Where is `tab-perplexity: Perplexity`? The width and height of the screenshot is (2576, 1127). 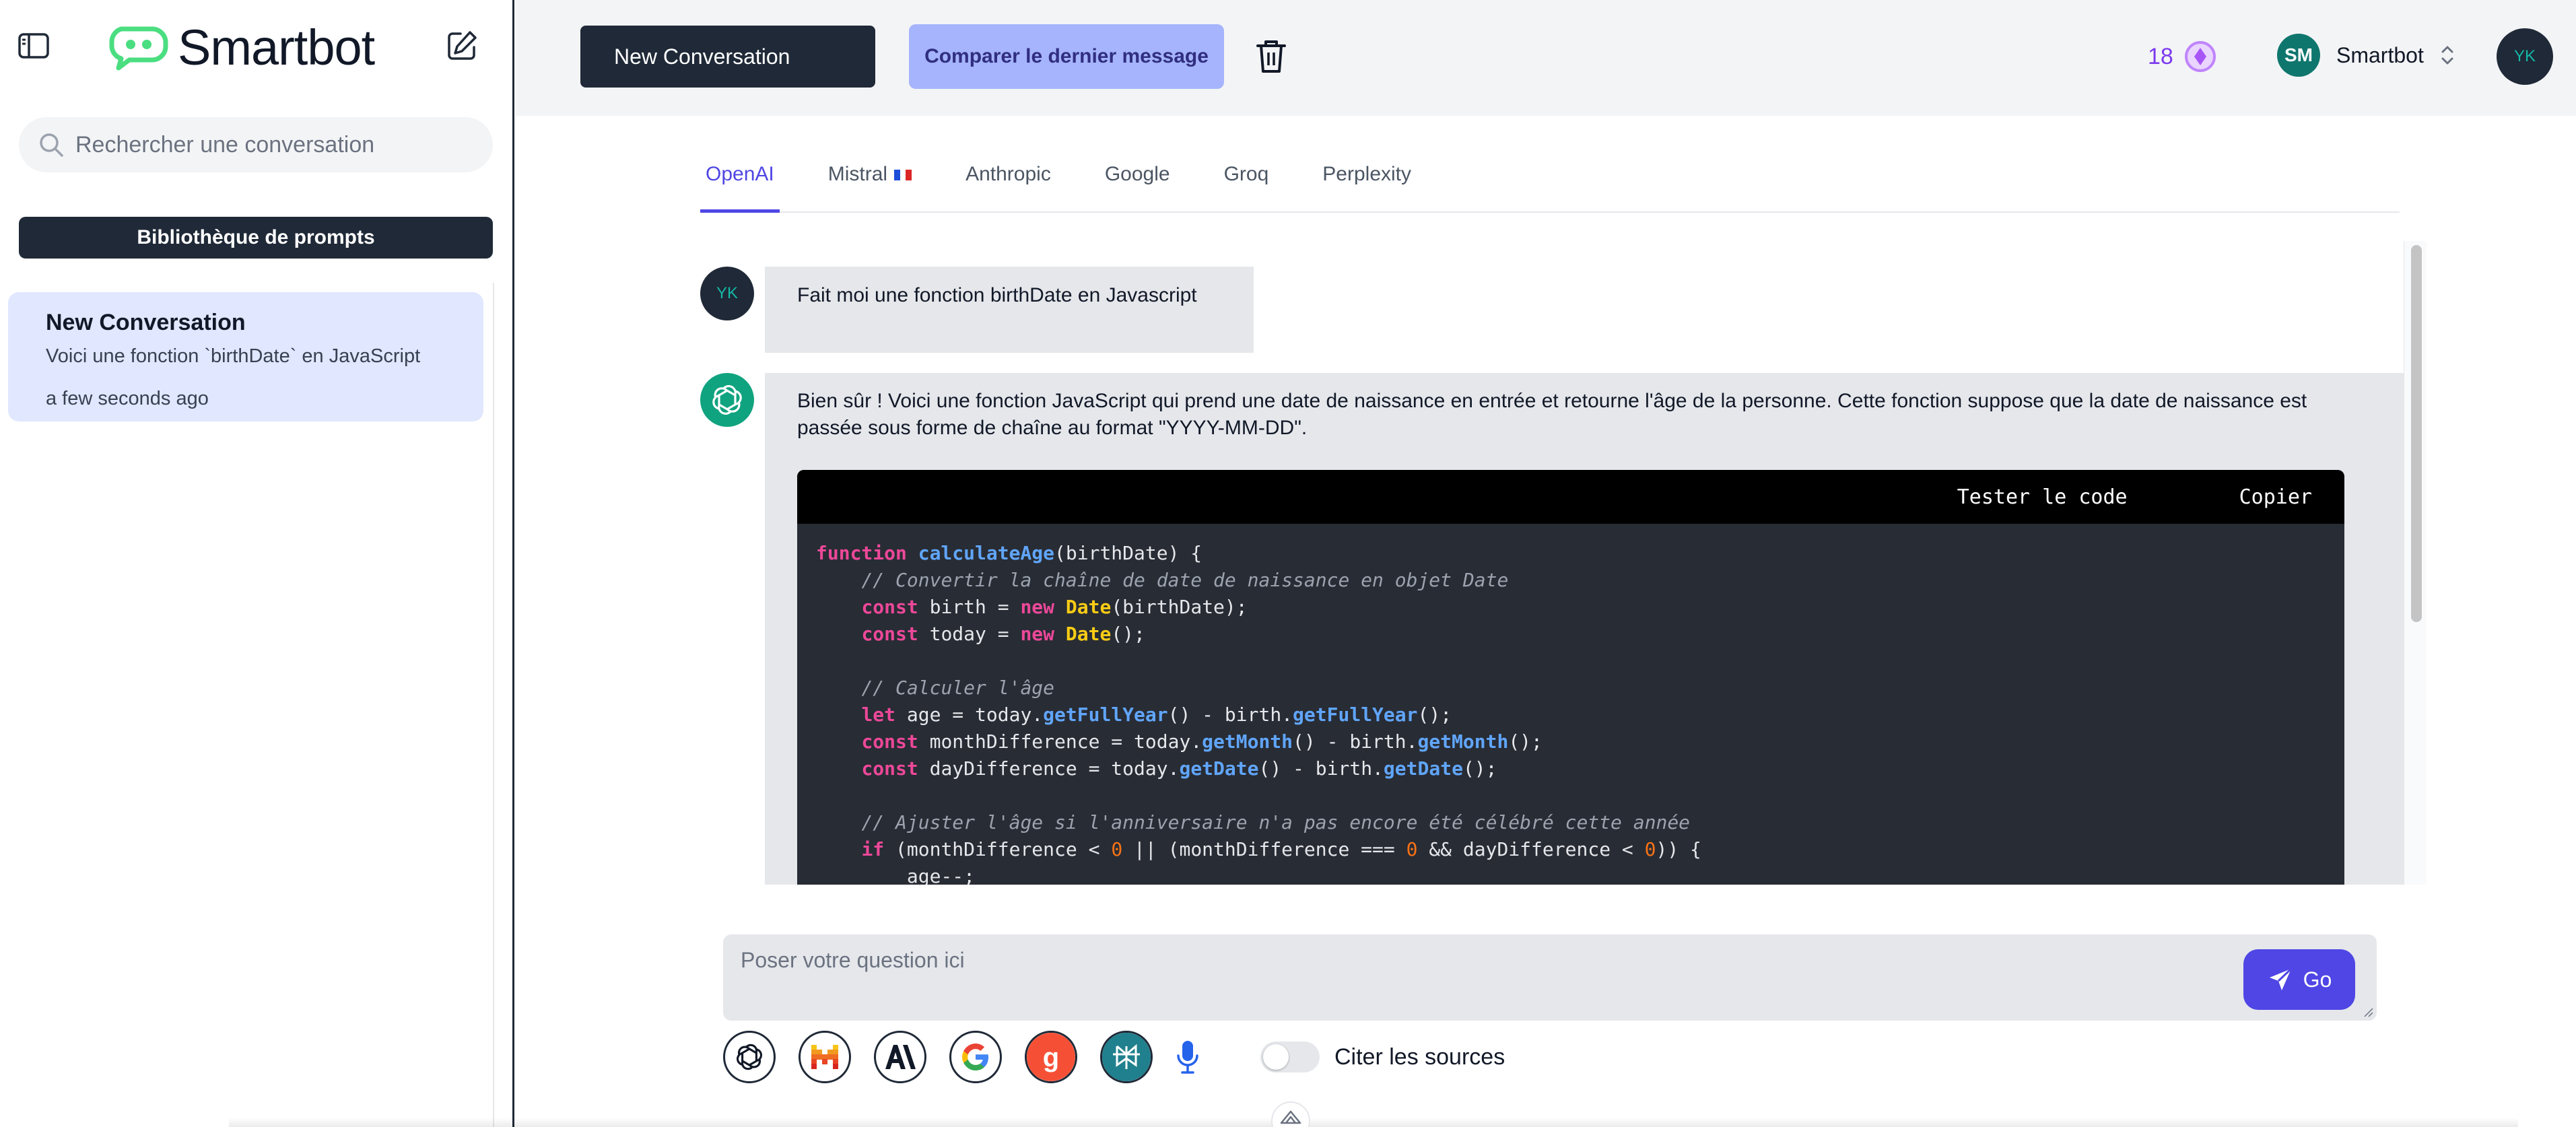
tab-perplexity: Perplexity is located at coordinates (1367, 186).